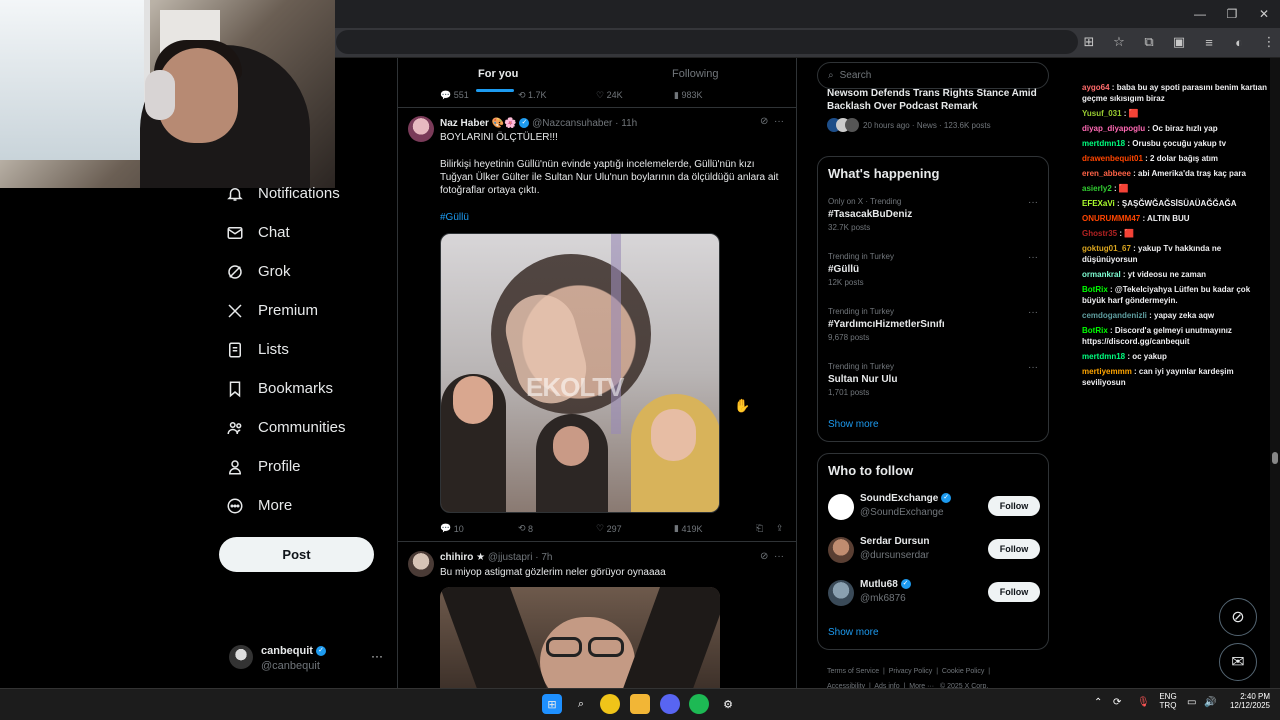 This screenshot has width=1280, height=720. What do you see at coordinates (934, 510) in the screenshot?
I see `follow-suggestion: SoundExchange ✓ @SoundExchange Follow` at bounding box center [934, 510].